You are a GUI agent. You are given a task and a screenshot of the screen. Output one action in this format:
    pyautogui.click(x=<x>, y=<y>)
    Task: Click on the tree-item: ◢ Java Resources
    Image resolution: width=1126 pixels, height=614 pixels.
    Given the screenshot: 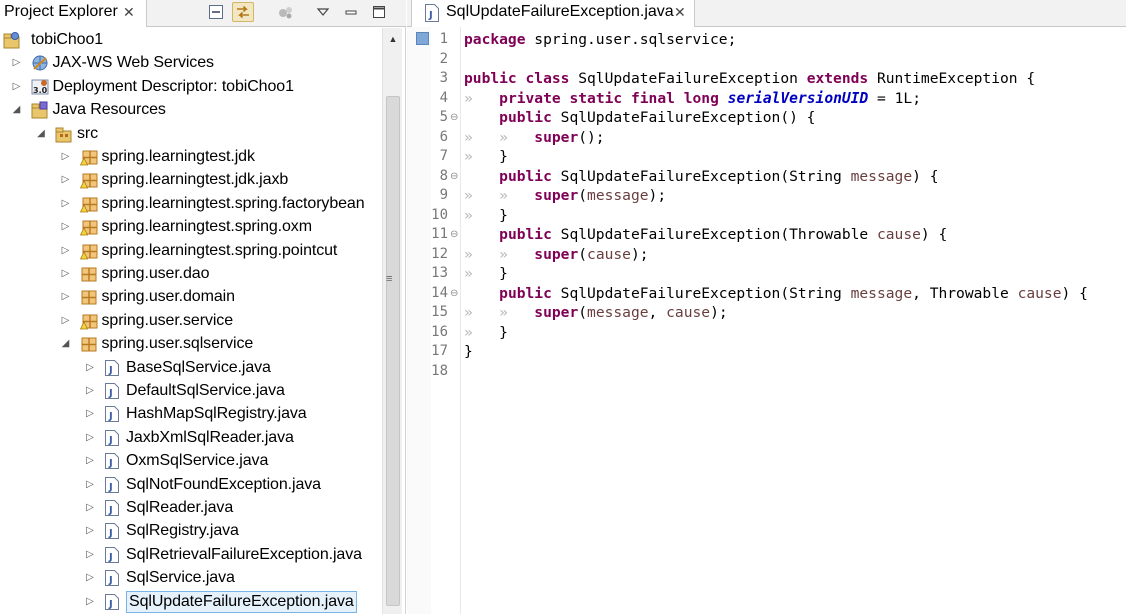 What is the action you would take?
    pyautogui.click(x=191, y=110)
    